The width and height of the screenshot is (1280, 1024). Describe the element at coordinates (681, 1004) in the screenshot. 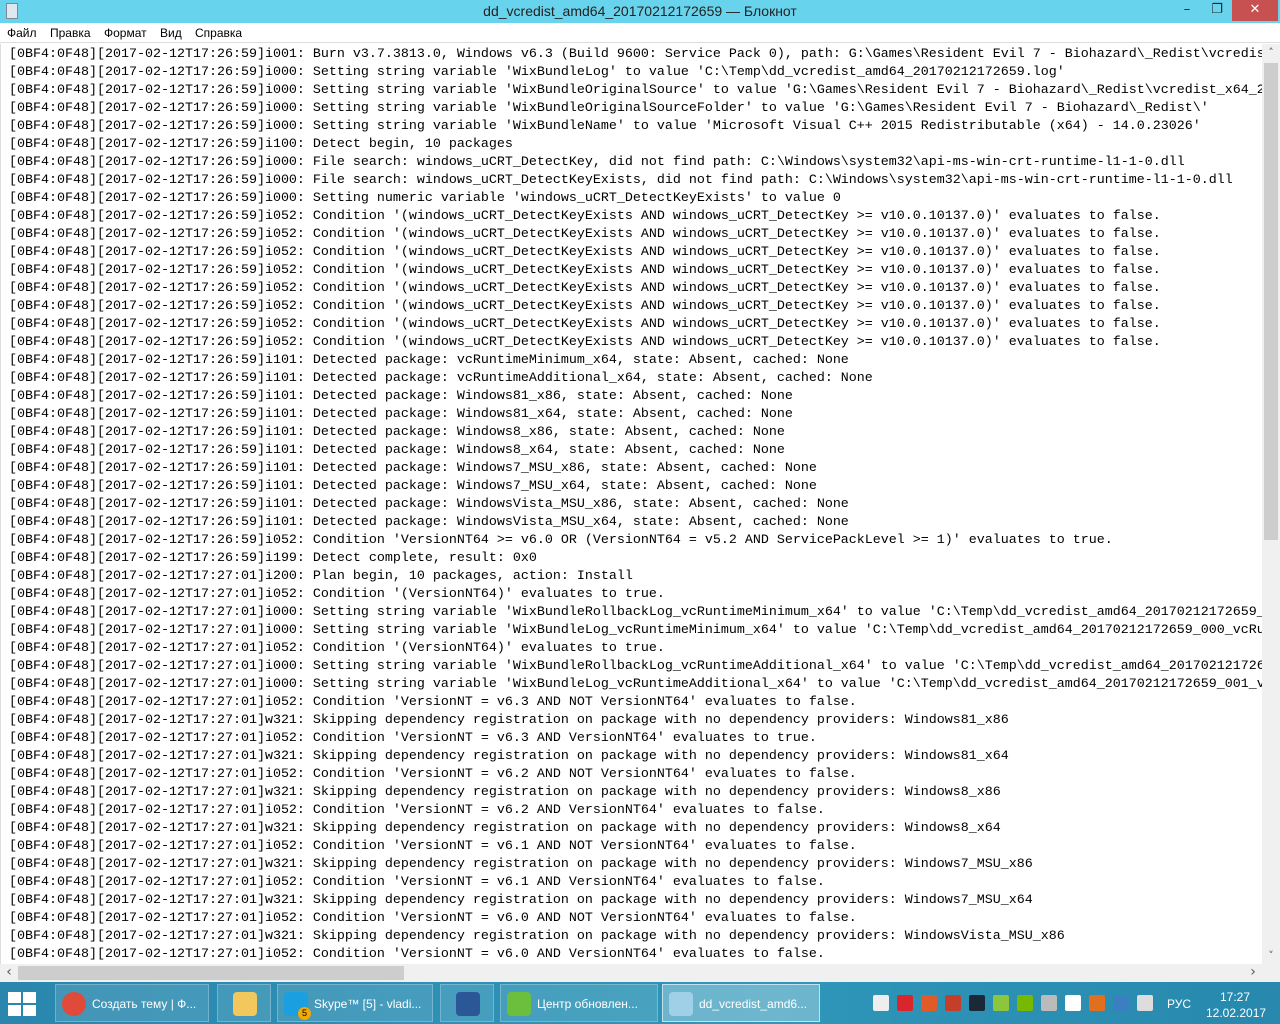

I see `notepad-icon` at that location.